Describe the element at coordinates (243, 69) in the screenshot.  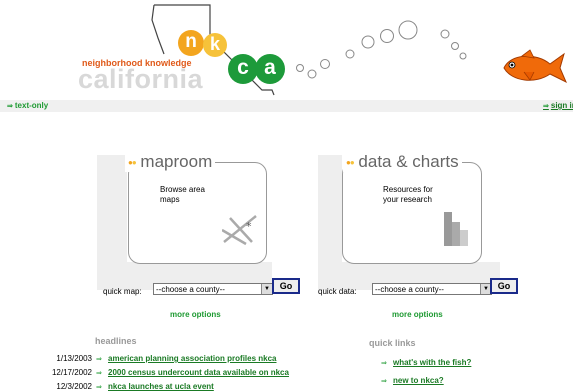
I see `logo-letter-c: c` at that location.